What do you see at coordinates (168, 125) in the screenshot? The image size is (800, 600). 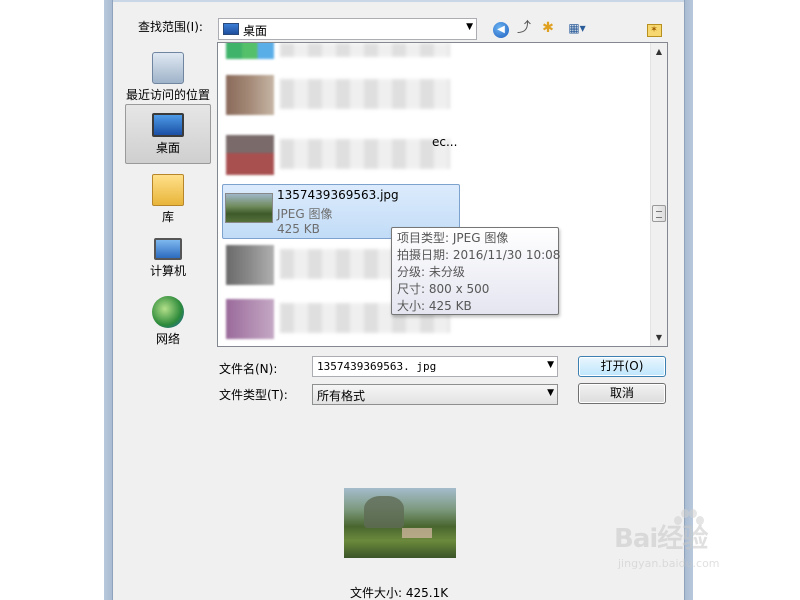 I see `desktop-icon` at bounding box center [168, 125].